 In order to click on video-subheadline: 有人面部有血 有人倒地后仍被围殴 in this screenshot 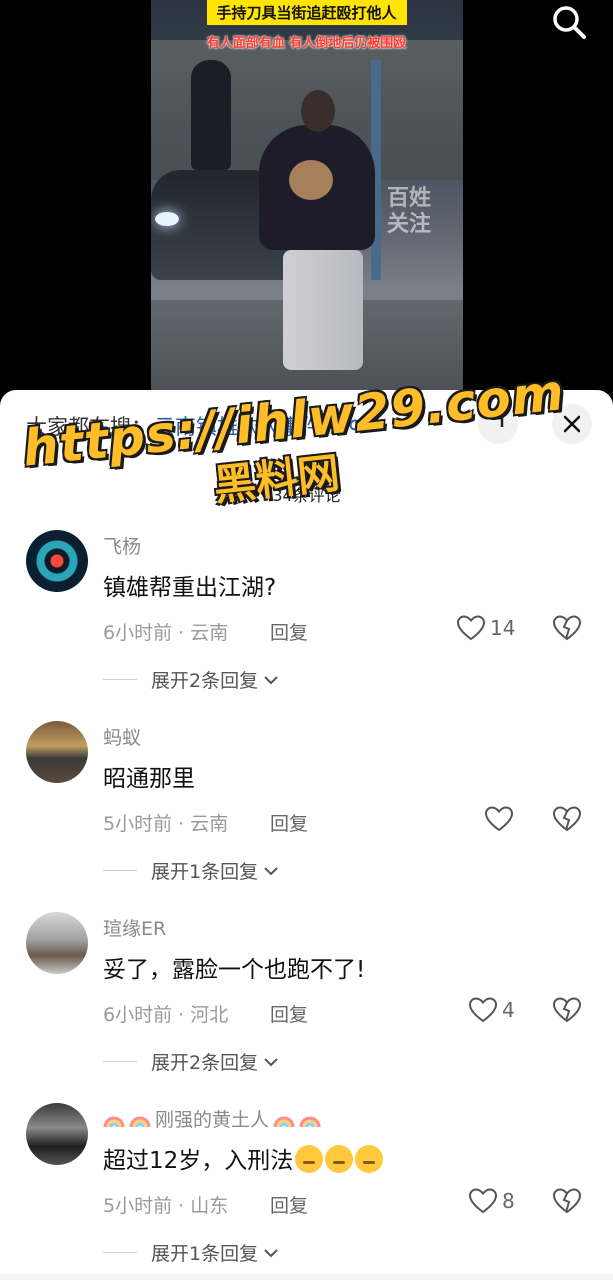, I will do `click(306, 43)`.